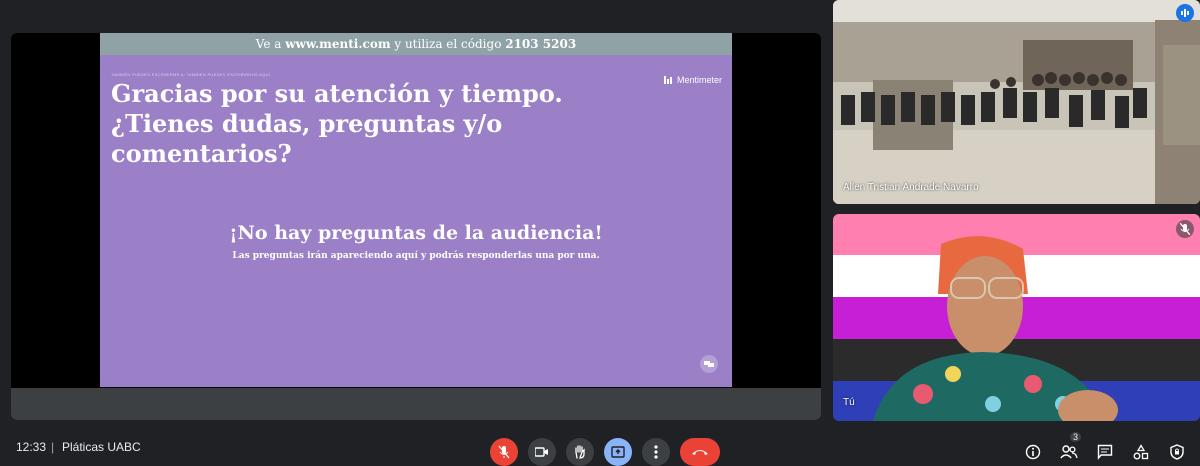 Image resolution: width=1200 pixels, height=466 pixels. Describe the element at coordinates (448, 44) in the screenshot. I see `banner-mid: y utiliza el código` at that location.